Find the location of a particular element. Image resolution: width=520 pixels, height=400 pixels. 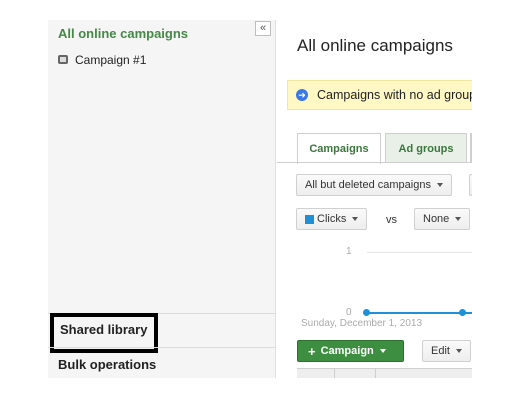

banner-text: Campaigns with no ad groups is located at coordinates (394, 95).